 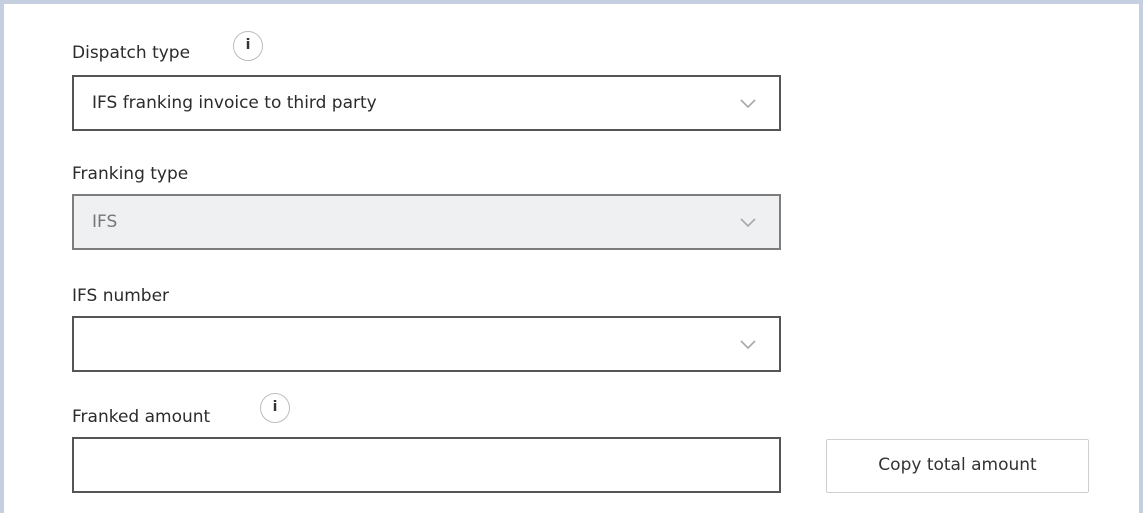 I want to click on franking-type-selected-value: IFS, so click(x=105, y=222).